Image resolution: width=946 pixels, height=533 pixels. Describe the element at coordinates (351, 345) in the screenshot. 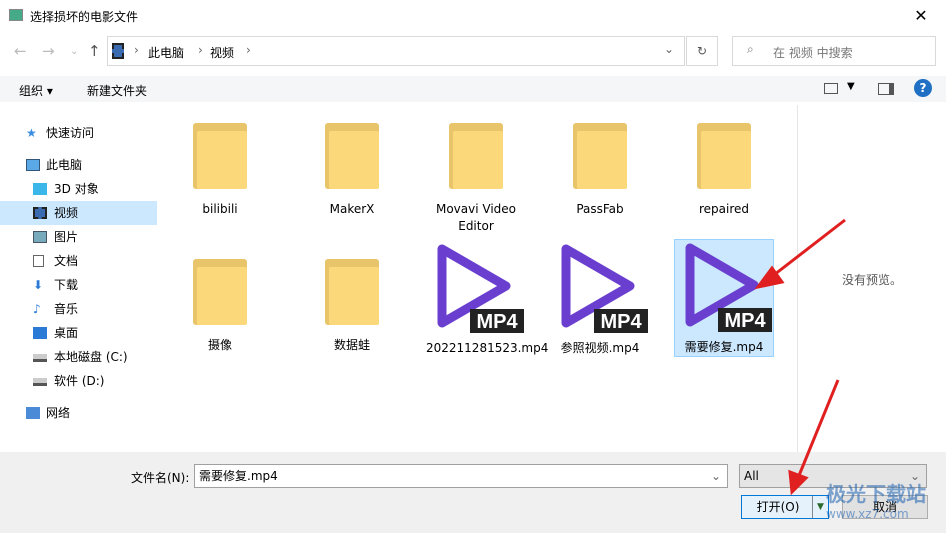

I see `file-name: 数据蛙` at that location.